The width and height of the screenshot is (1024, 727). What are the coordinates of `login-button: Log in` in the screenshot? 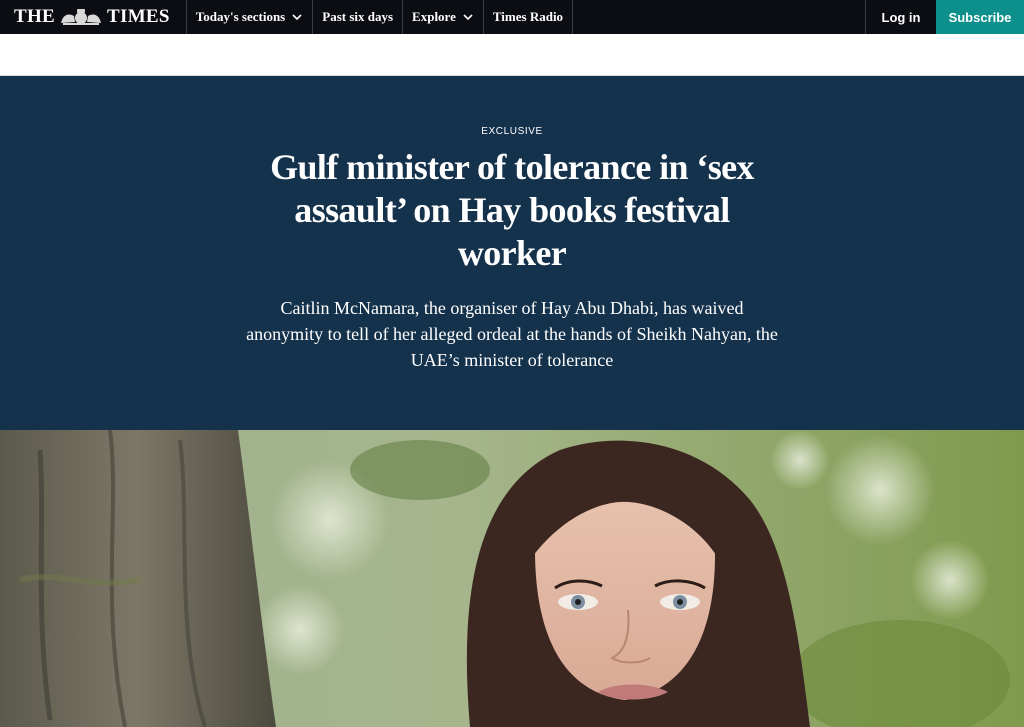 It's located at (900, 17).